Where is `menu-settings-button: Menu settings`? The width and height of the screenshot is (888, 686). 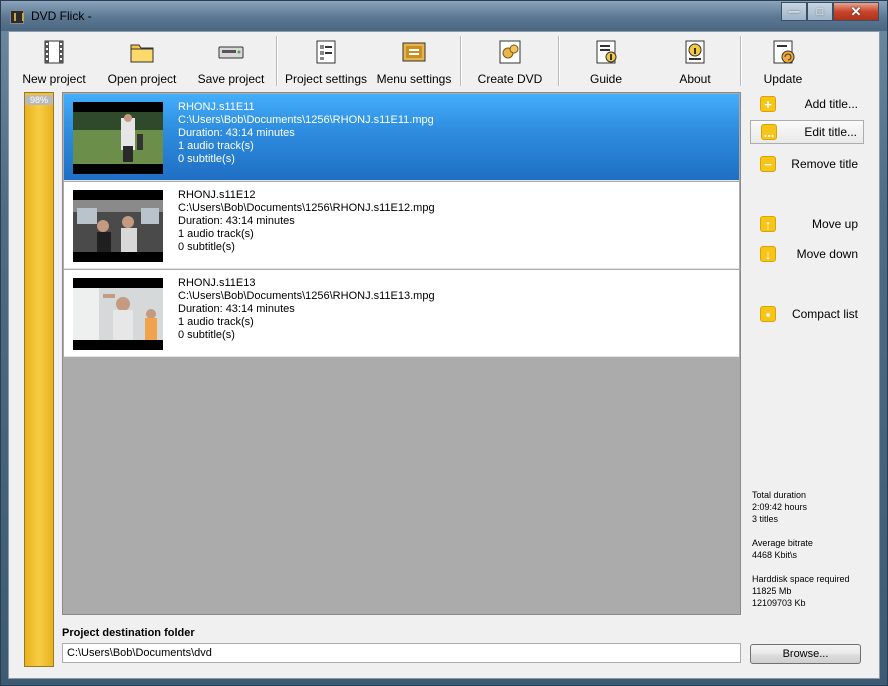
menu-settings-button: Menu settings is located at coordinates (414, 62).